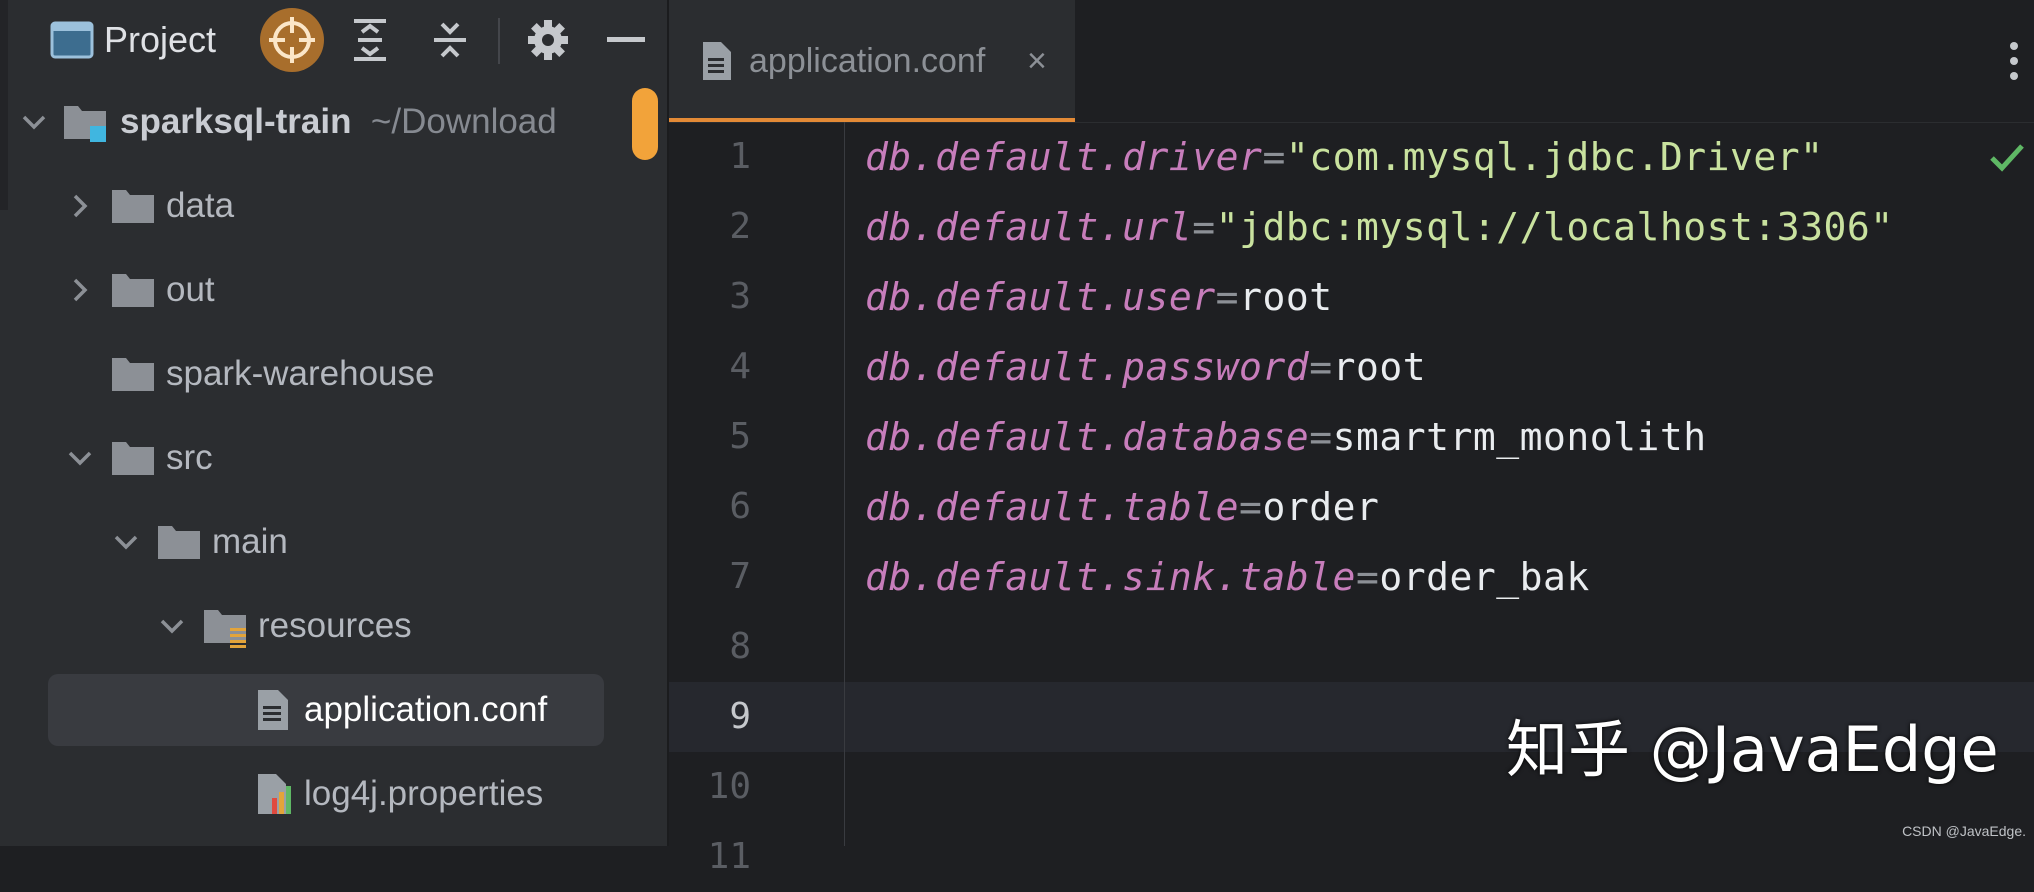 This screenshot has height=892, width=2034. What do you see at coordinates (200, 205) in the screenshot?
I see `tree-item-label: data` at bounding box center [200, 205].